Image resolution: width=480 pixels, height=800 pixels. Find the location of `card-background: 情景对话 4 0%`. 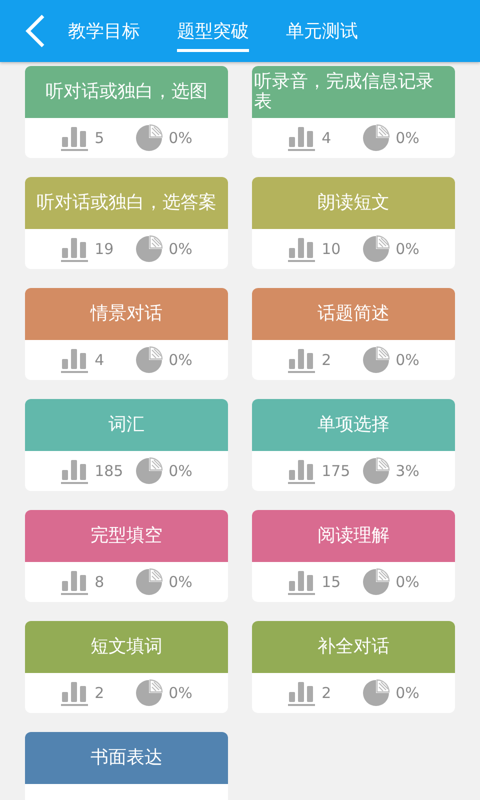

card-background: 情景对话 4 0% is located at coordinates (126, 334).